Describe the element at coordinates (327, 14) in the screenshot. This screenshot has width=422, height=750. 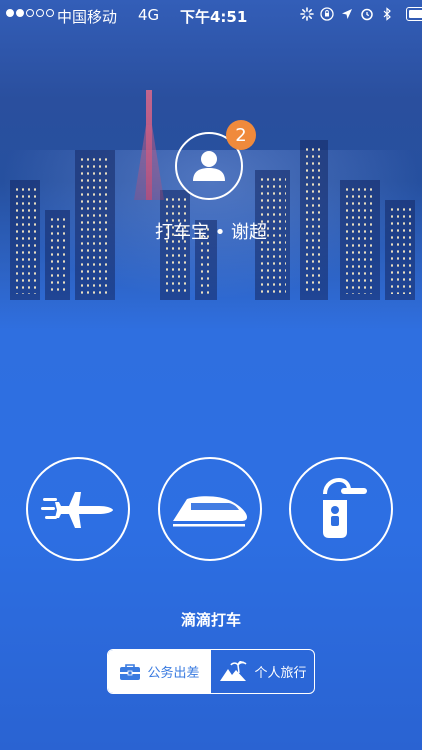
I see `rotation-lock-icon` at that location.